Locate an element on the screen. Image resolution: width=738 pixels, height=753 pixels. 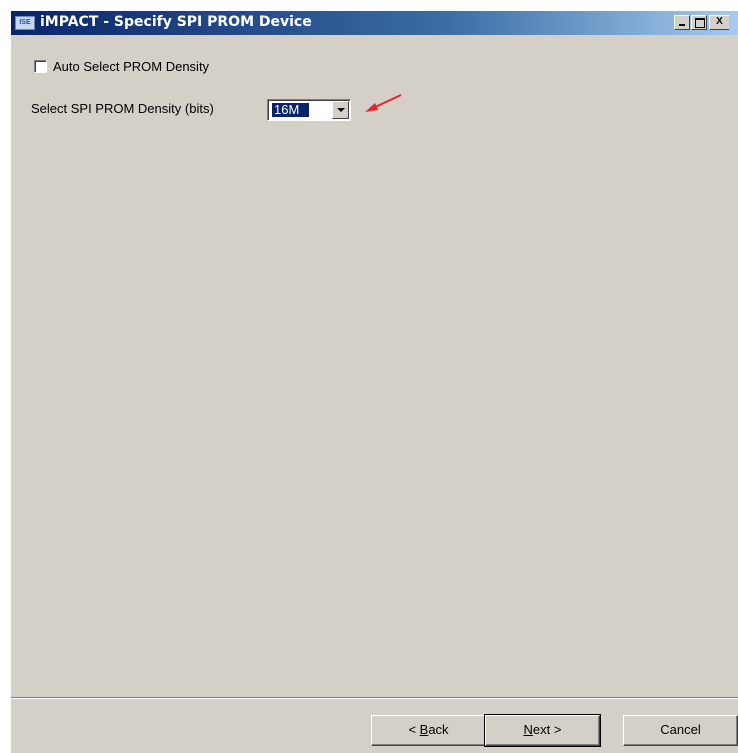
auto-select-checkbox is located at coordinates (40, 66).